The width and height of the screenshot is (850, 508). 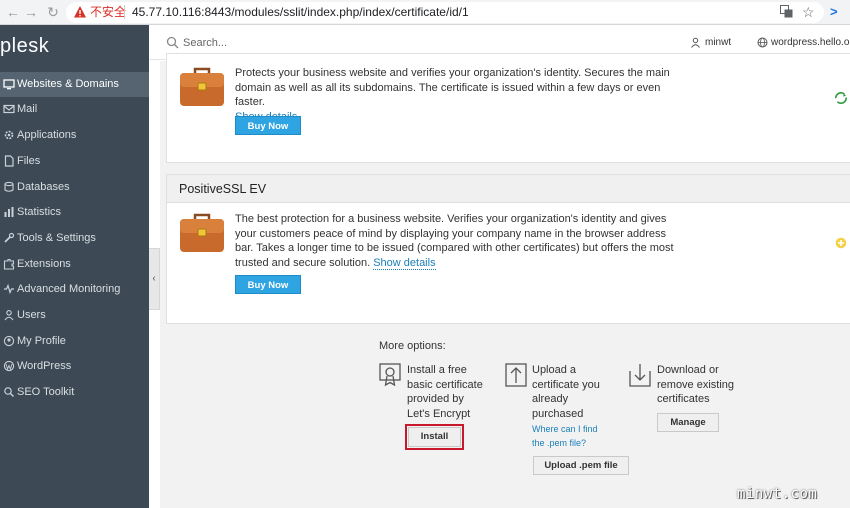 What do you see at coordinates (9, 264) in the screenshot?
I see `puzzle-icon` at bounding box center [9, 264].